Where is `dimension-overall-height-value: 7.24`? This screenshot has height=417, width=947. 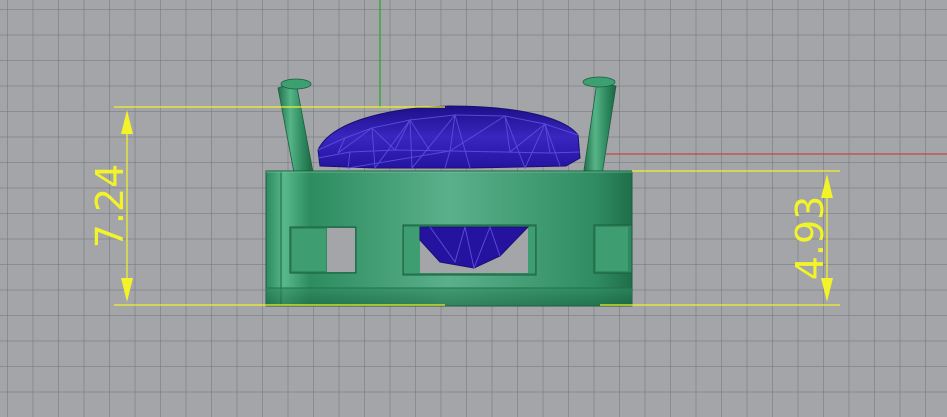 dimension-overall-height-value: 7.24 is located at coordinates (110, 206).